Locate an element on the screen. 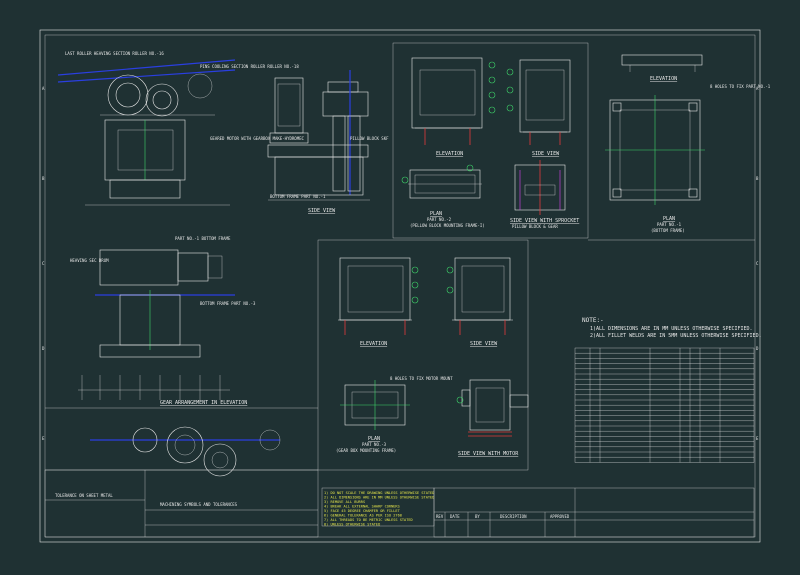  title-side-view-motor: SIDE VIEW WITH MOTOR is located at coordinates (488, 454).